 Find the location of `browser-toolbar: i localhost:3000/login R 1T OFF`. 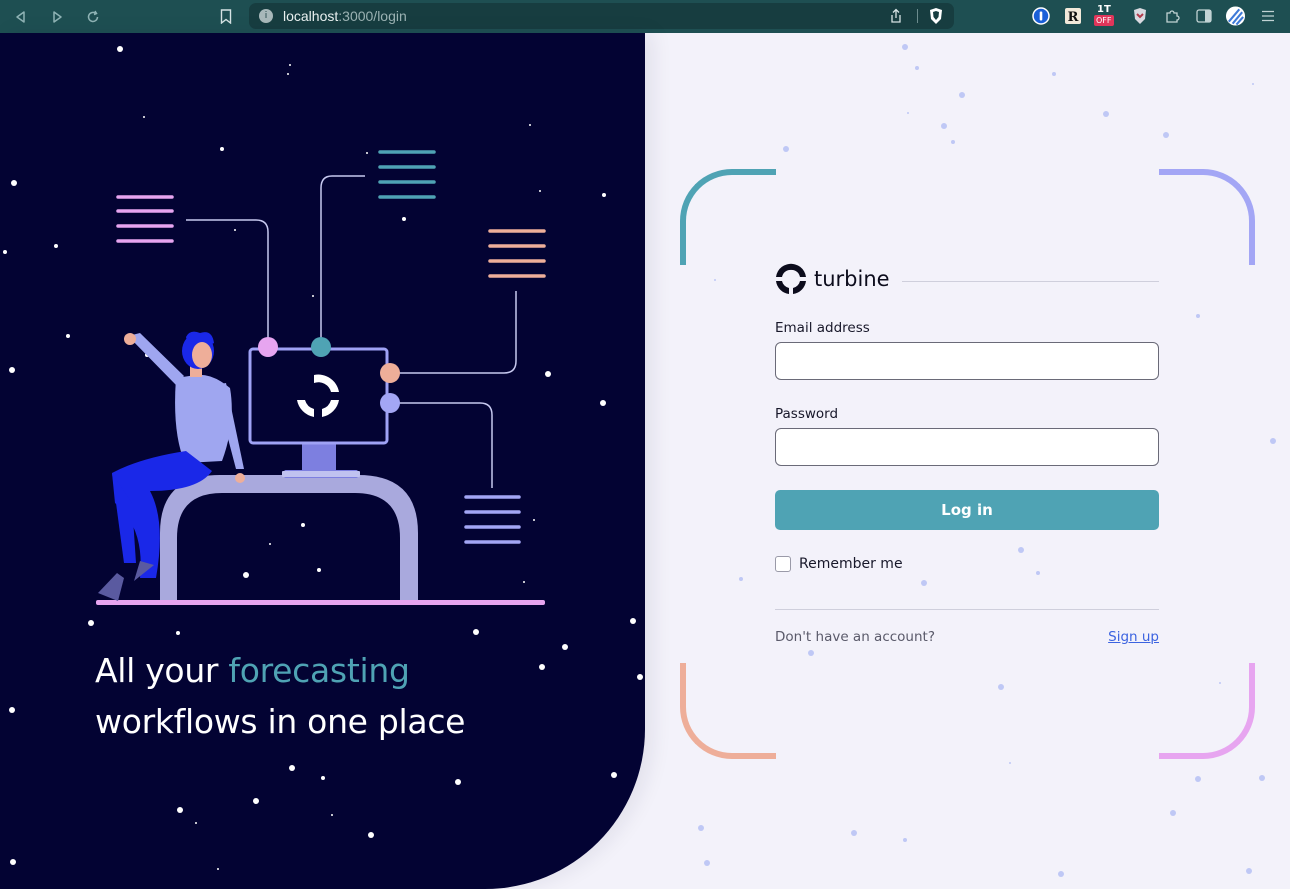

browser-toolbar: i localhost:3000/login R 1T OFF is located at coordinates (645, 16).